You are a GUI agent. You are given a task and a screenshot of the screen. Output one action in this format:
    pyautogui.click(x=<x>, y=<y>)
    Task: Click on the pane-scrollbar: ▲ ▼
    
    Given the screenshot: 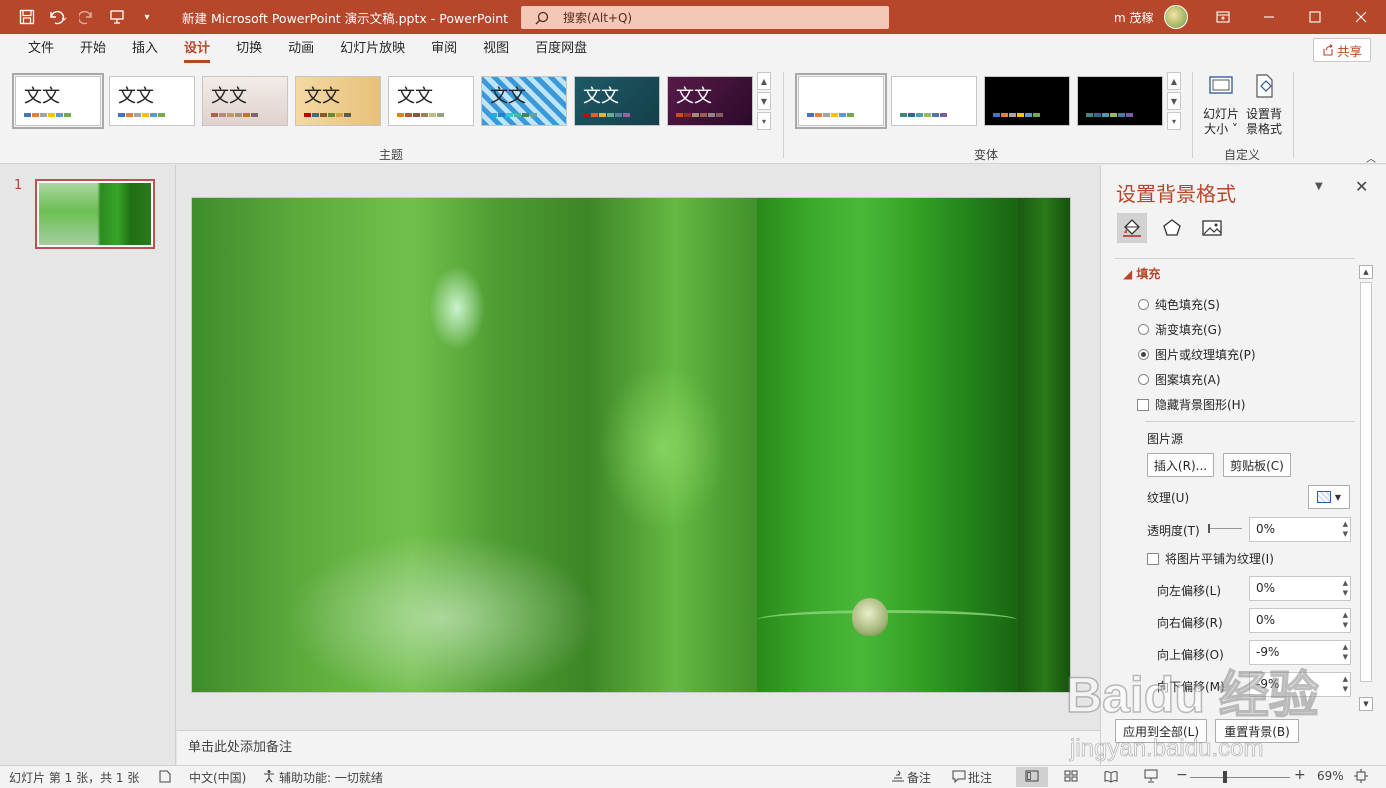 What is the action you would take?
    pyautogui.click(x=1366, y=489)
    